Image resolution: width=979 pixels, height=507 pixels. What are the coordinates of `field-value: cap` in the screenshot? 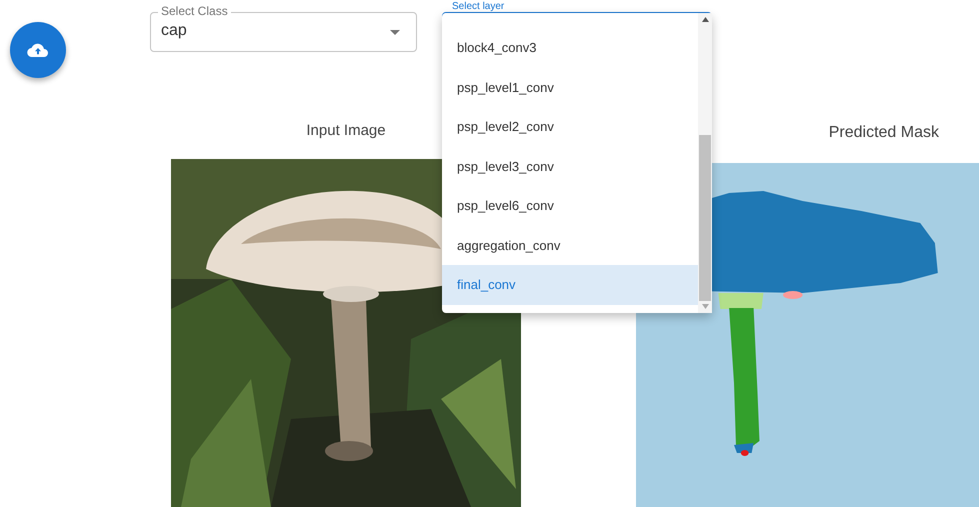 It's located at (174, 31).